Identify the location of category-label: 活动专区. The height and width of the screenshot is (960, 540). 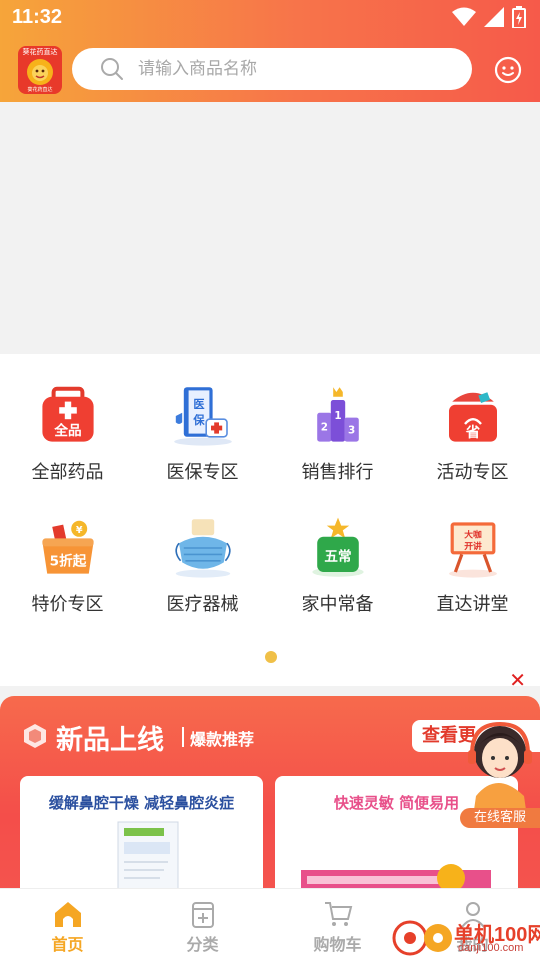
(472, 472).